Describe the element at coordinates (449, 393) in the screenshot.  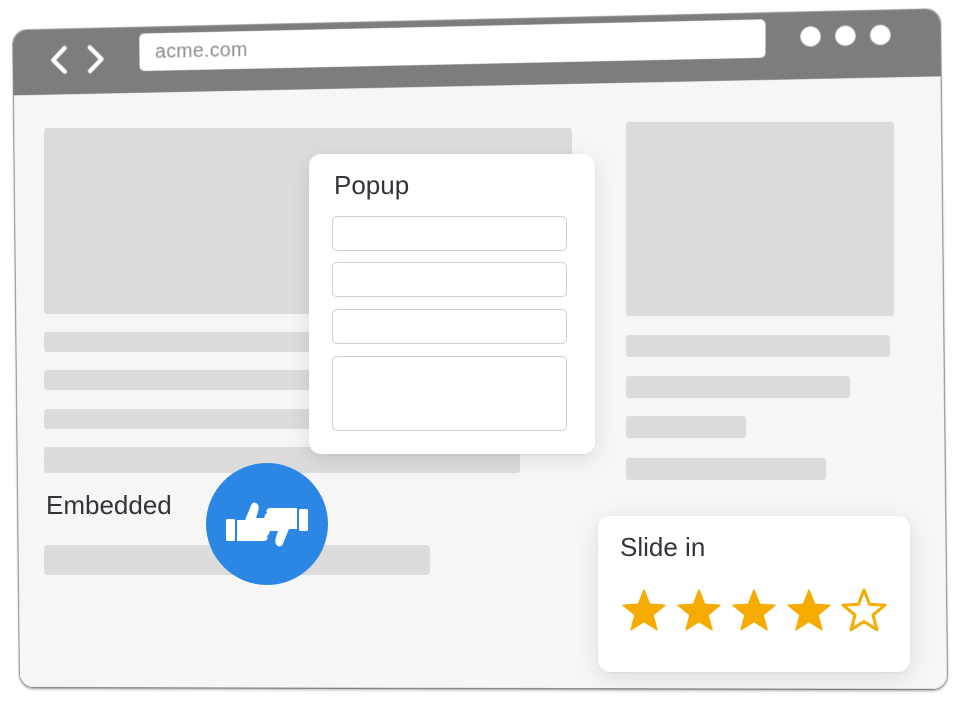
I see `popup-textarea` at that location.